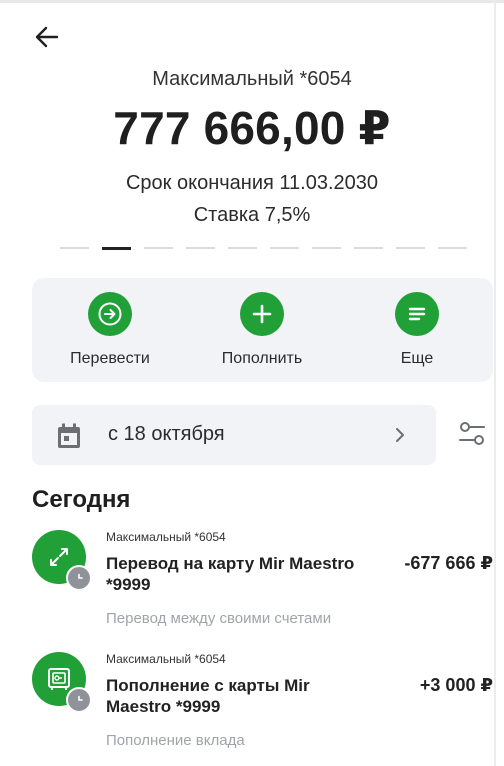  Describe the element at coordinates (110, 358) in the screenshot. I see `transfer-label: Перевести` at that location.